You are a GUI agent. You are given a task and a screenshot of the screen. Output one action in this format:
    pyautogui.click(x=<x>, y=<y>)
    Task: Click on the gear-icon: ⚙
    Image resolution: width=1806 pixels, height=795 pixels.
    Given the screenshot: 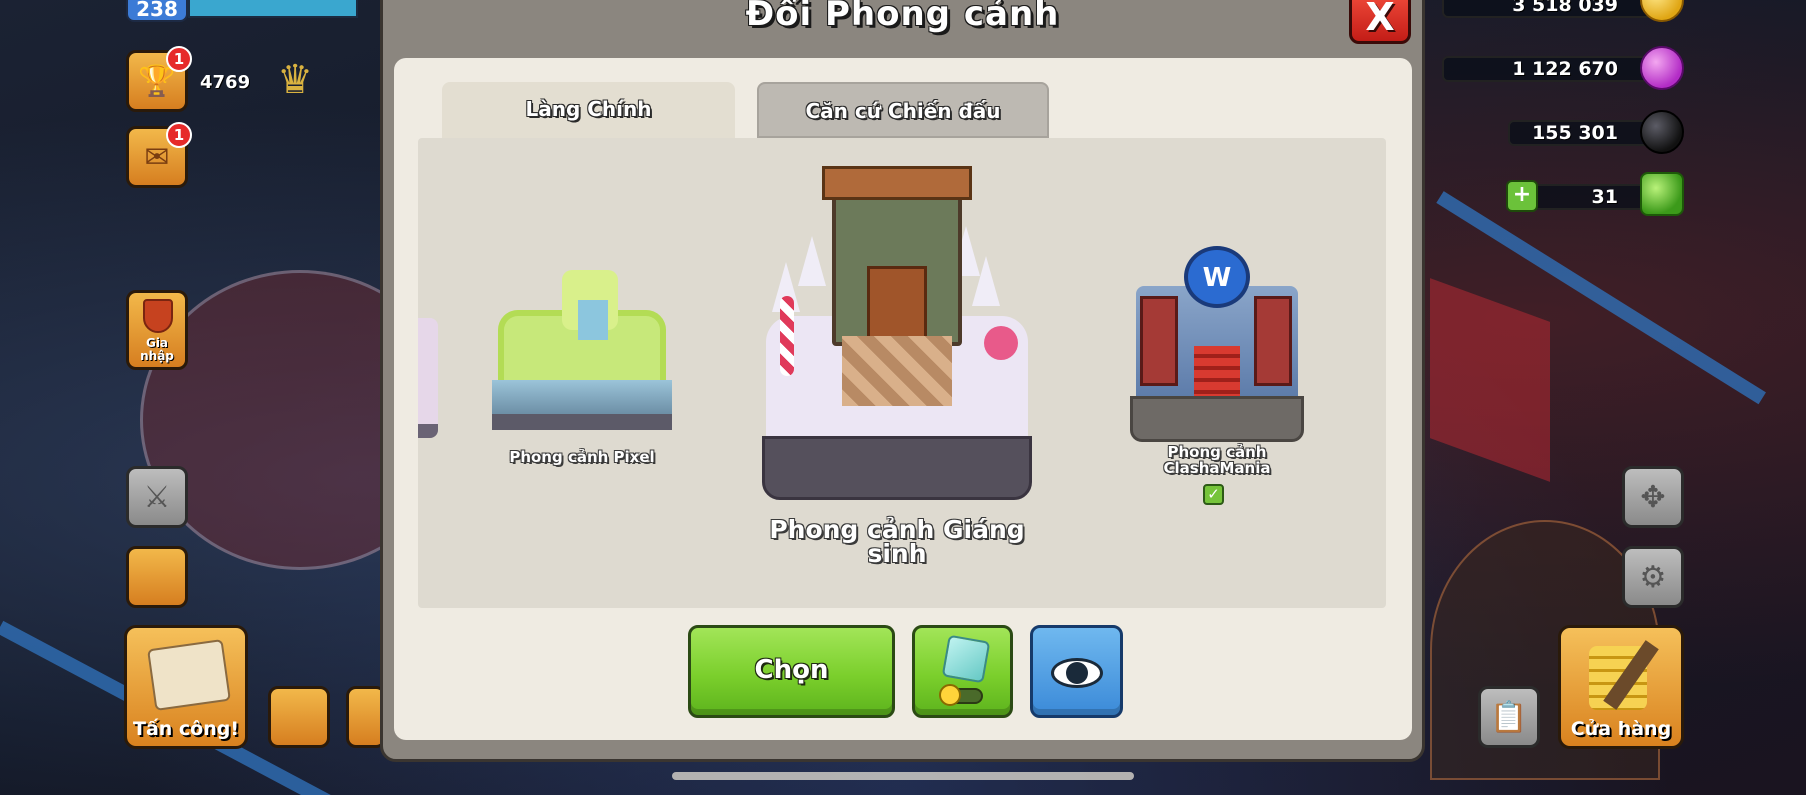 What is the action you would take?
    pyautogui.click(x=1653, y=577)
    